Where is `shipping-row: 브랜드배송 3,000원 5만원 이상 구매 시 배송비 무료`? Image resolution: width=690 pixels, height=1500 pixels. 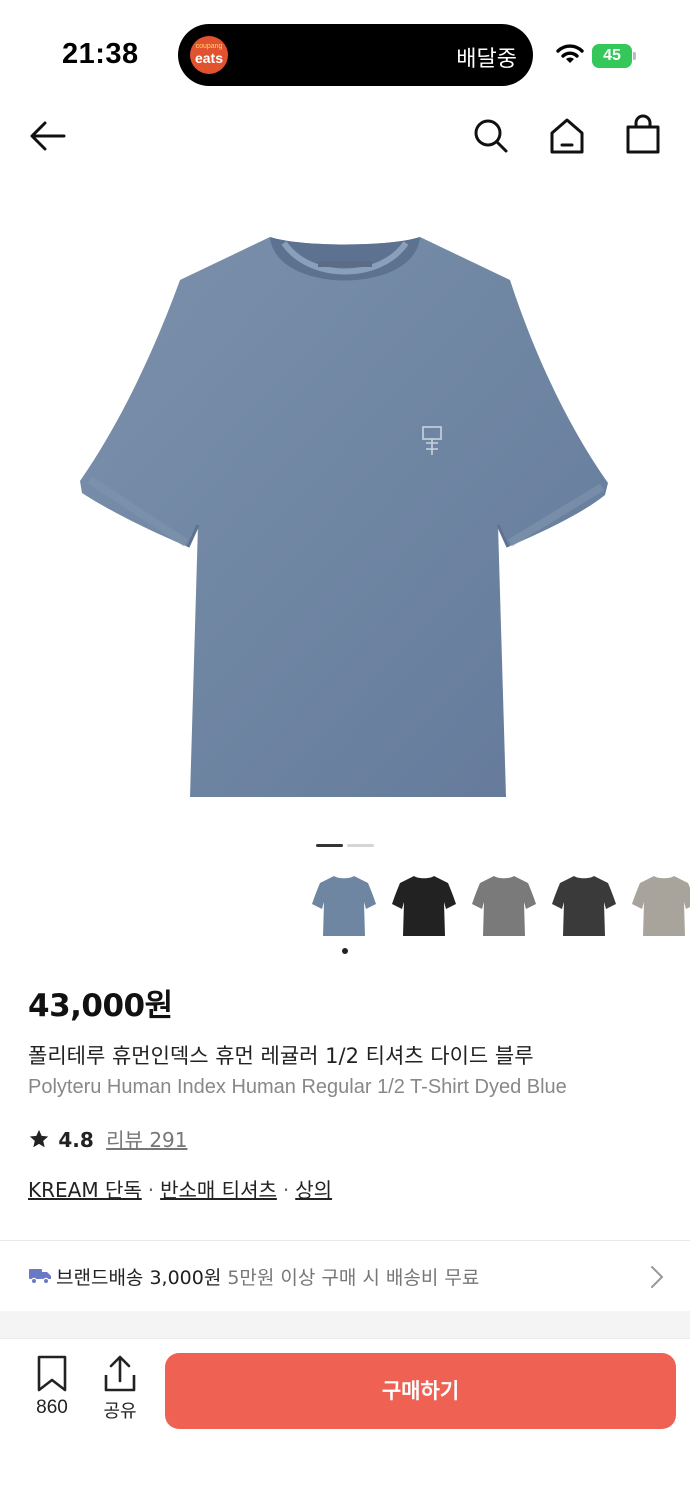 shipping-row: 브랜드배송 3,000원 5만원 이상 구매 시 배송비 무료 is located at coordinates (345, 1276).